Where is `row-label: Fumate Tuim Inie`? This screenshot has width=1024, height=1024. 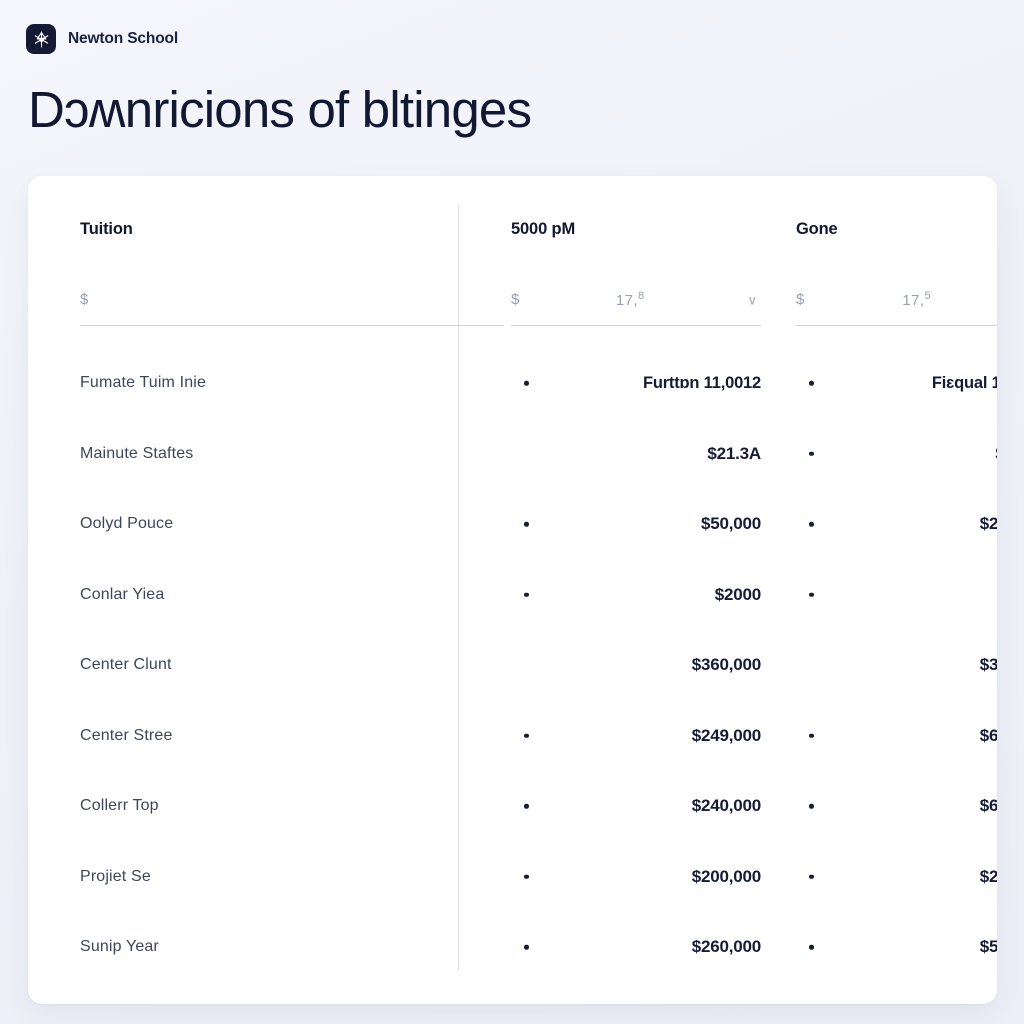
row-label: Fumate Tuim Inie is located at coordinates (143, 383).